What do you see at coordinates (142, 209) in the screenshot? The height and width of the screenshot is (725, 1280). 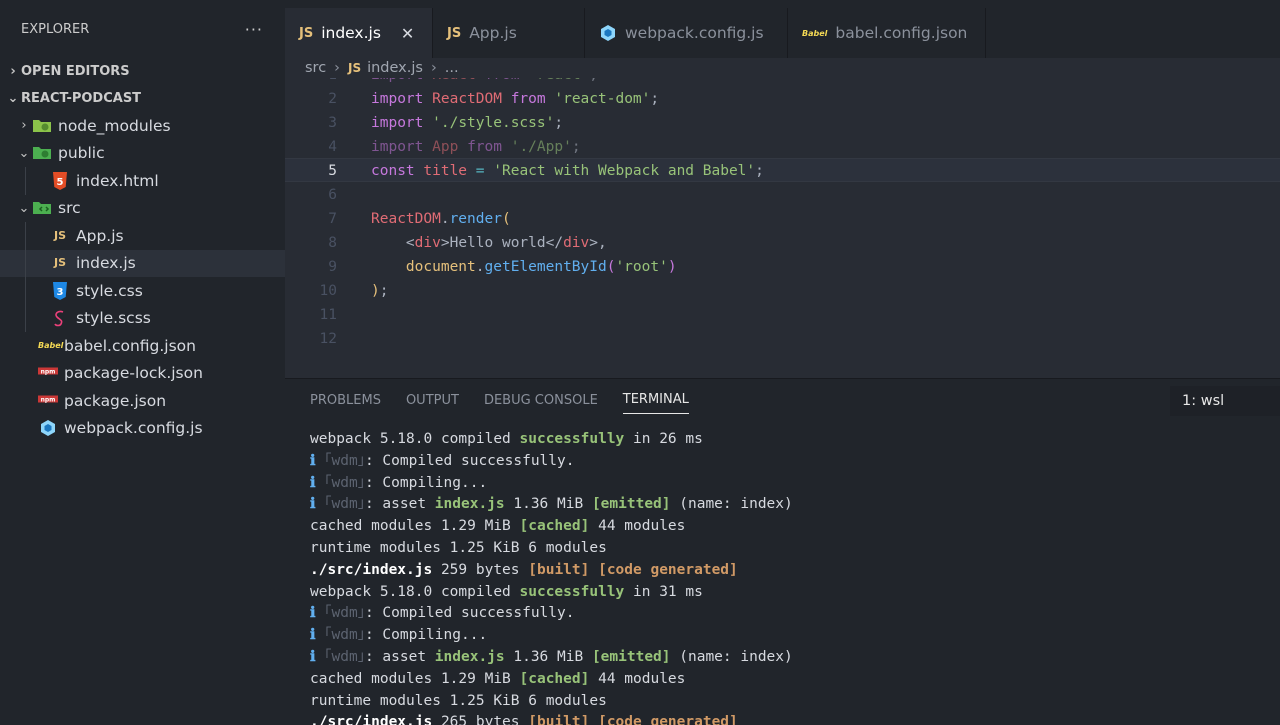 I see `tree-item-src: ⌄ src` at bounding box center [142, 209].